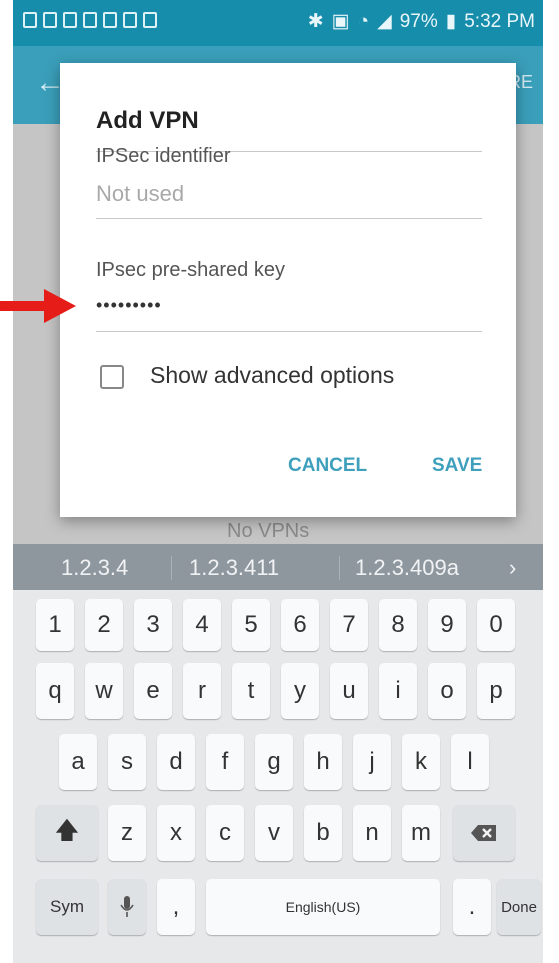 The image size is (559, 963). What do you see at coordinates (496, 691) in the screenshot?
I see `key-p: p` at bounding box center [496, 691].